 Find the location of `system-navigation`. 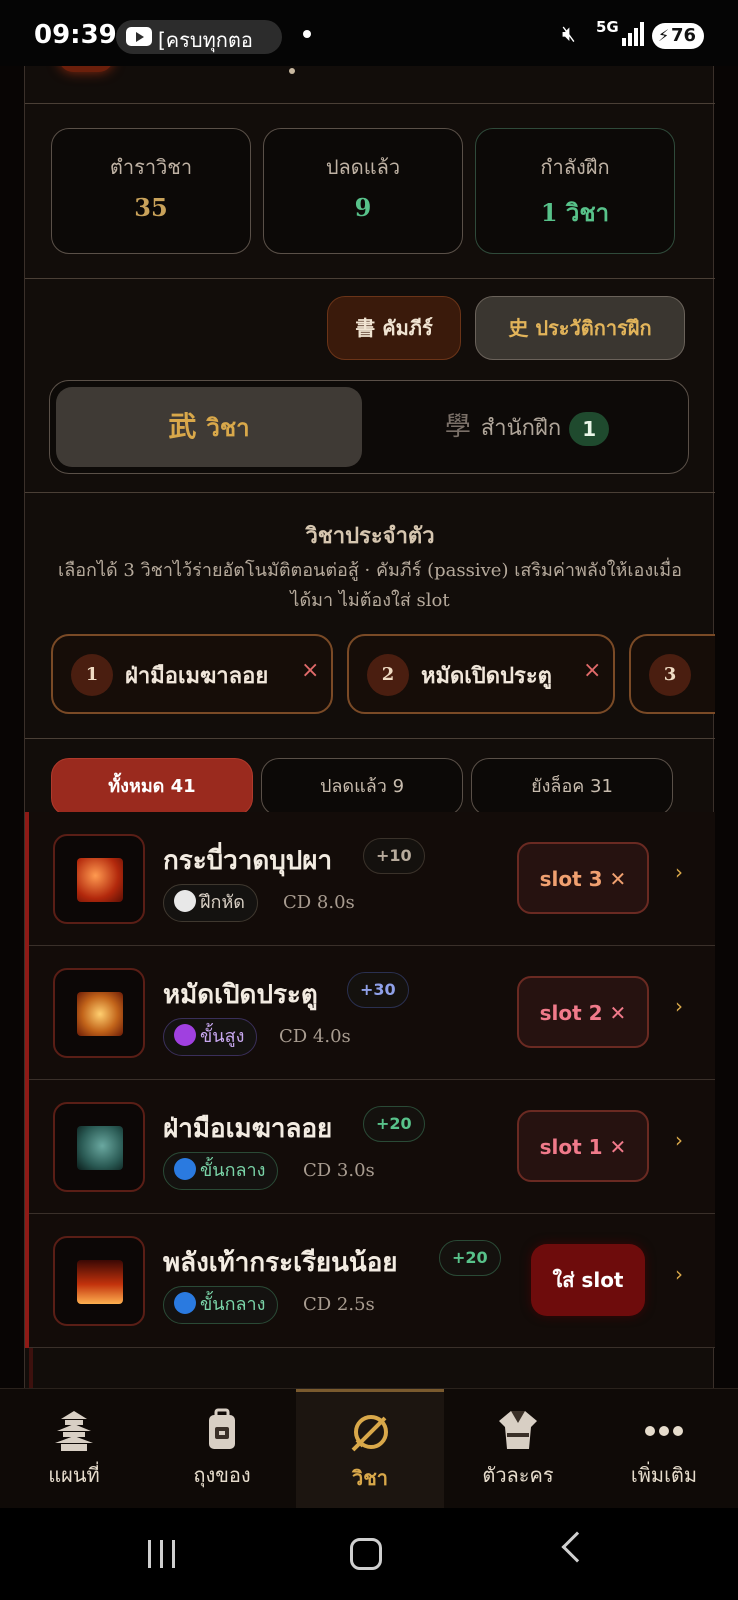

system-navigation is located at coordinates (369, 1554).